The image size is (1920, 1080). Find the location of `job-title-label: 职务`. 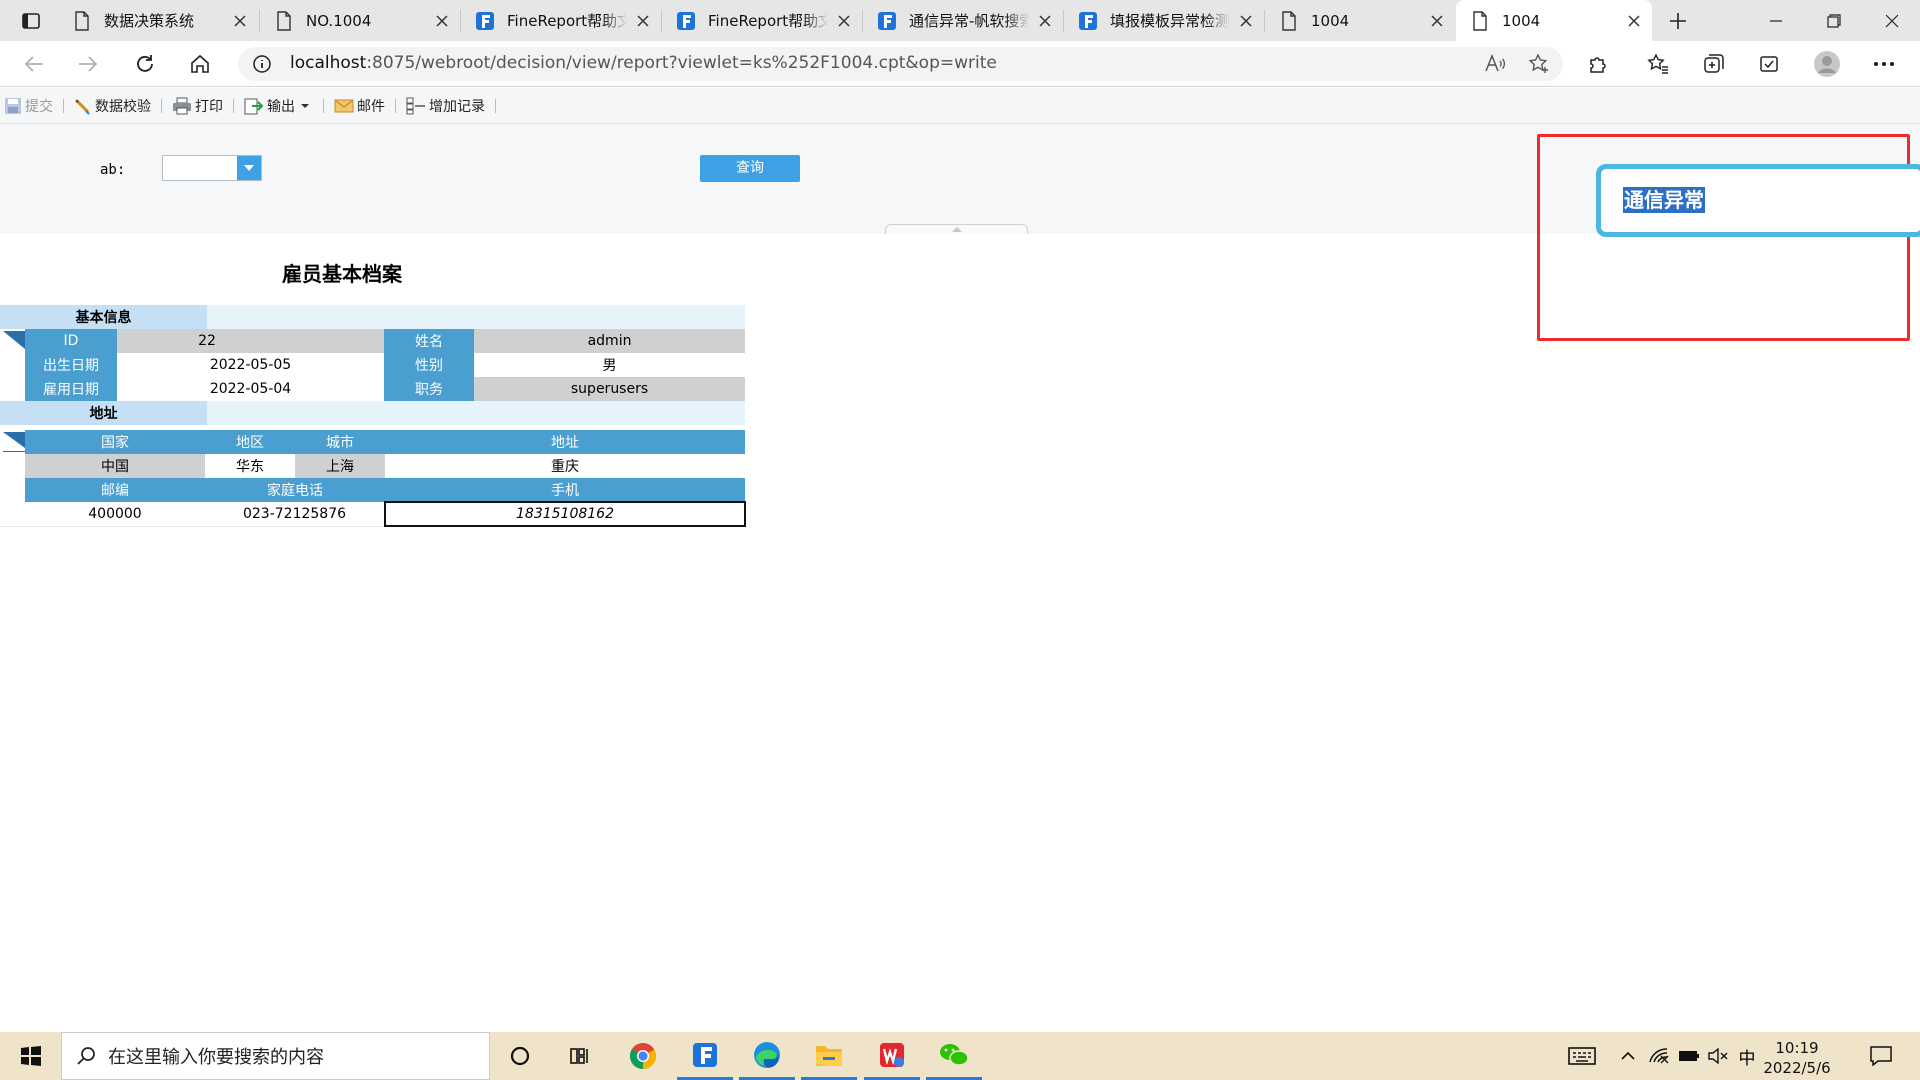

job-title-label: 职务 is located at coordinates (429, 389).